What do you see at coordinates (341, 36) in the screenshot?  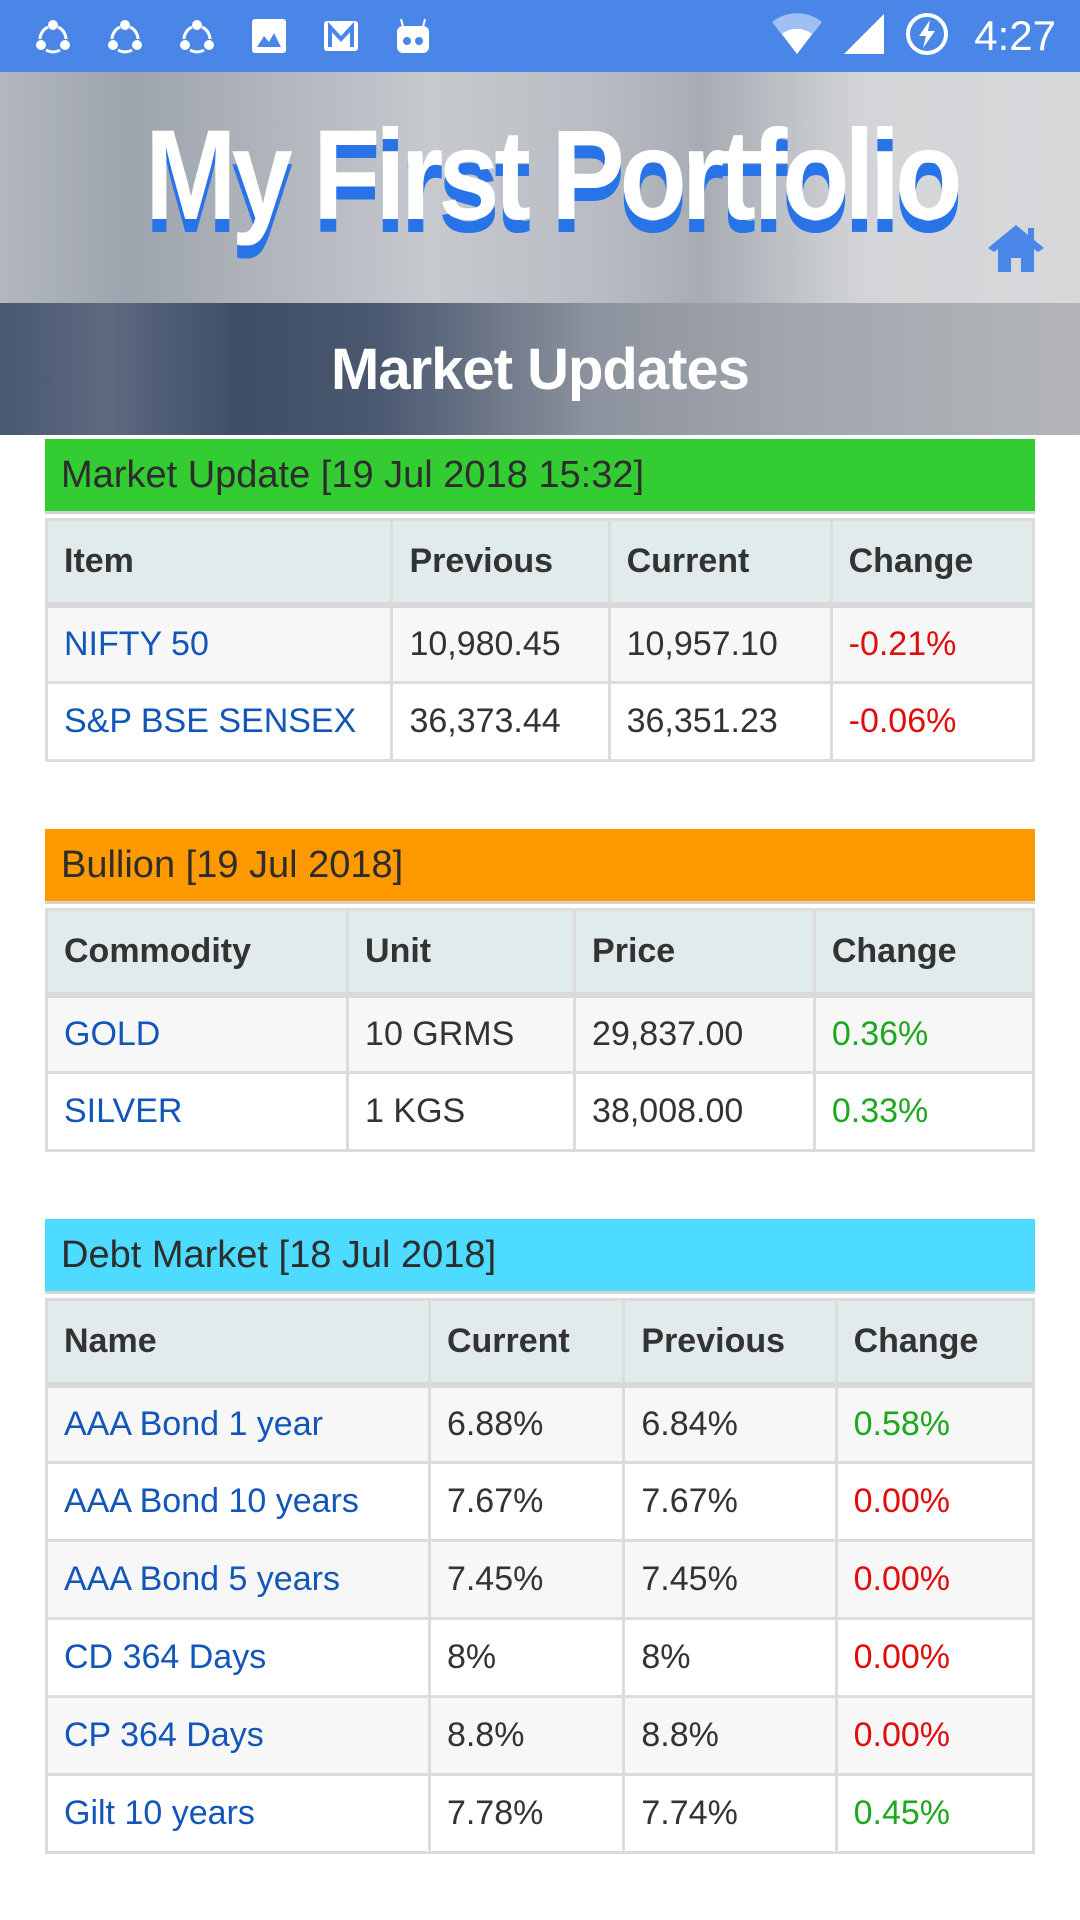 I see `gmail-icon` at bounding box center [341, 36].